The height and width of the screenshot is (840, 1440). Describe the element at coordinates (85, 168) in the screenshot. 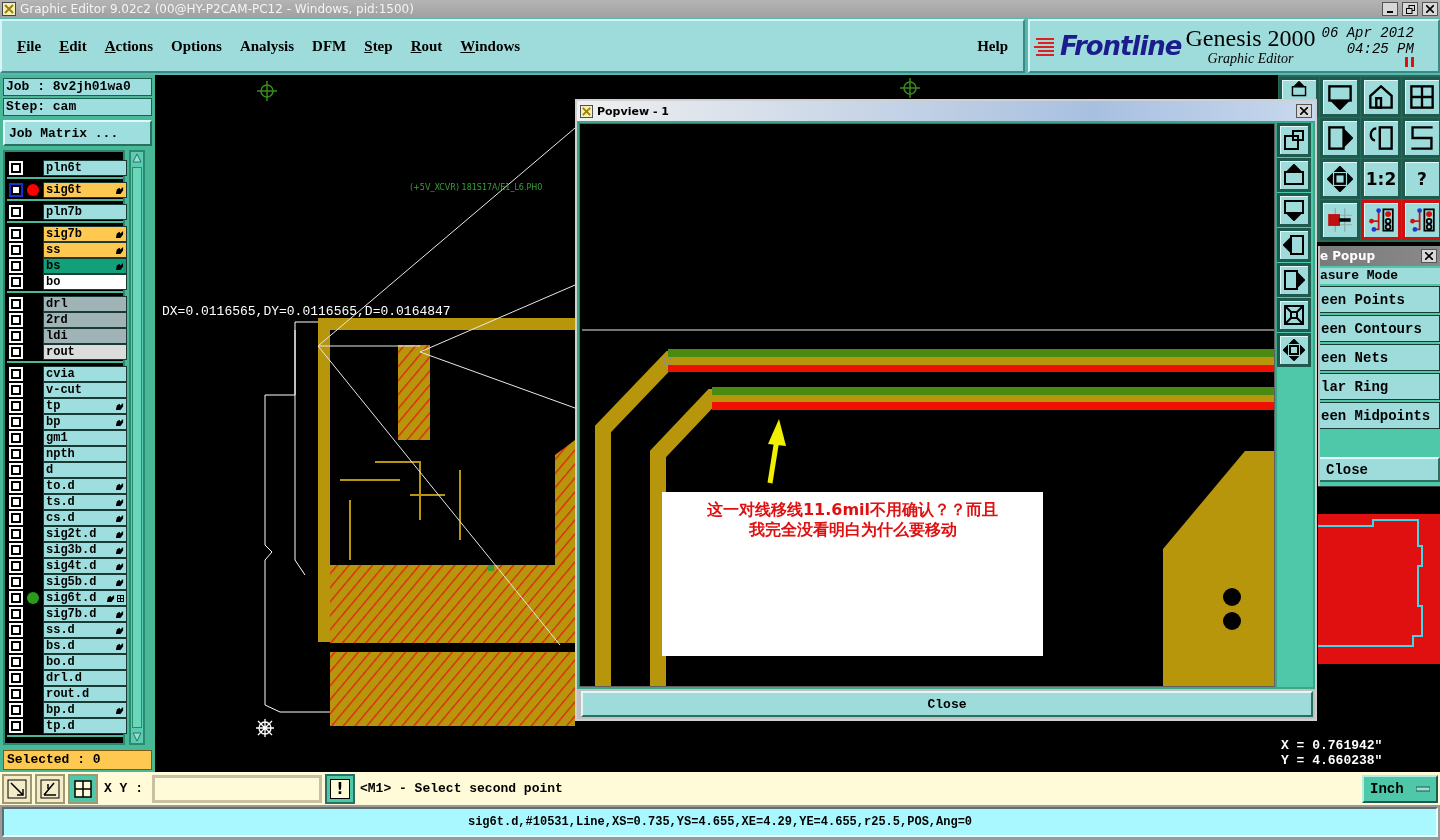

I see `layer-cell: pln6t` at that location.